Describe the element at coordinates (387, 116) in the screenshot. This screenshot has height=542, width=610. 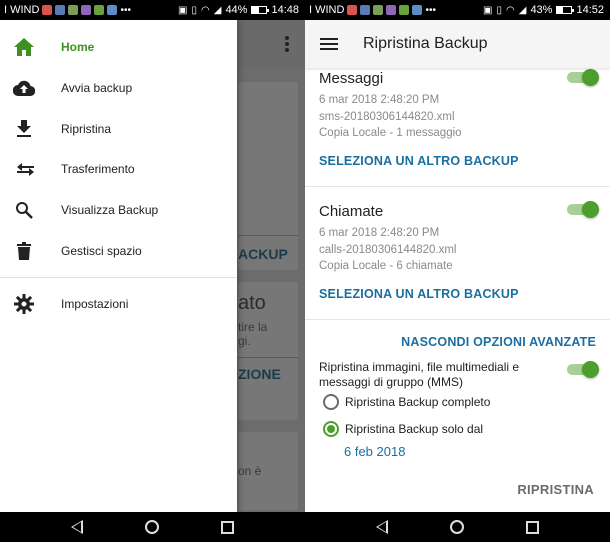
I see `messages-file: sms-20180306144820.xml` at that location.